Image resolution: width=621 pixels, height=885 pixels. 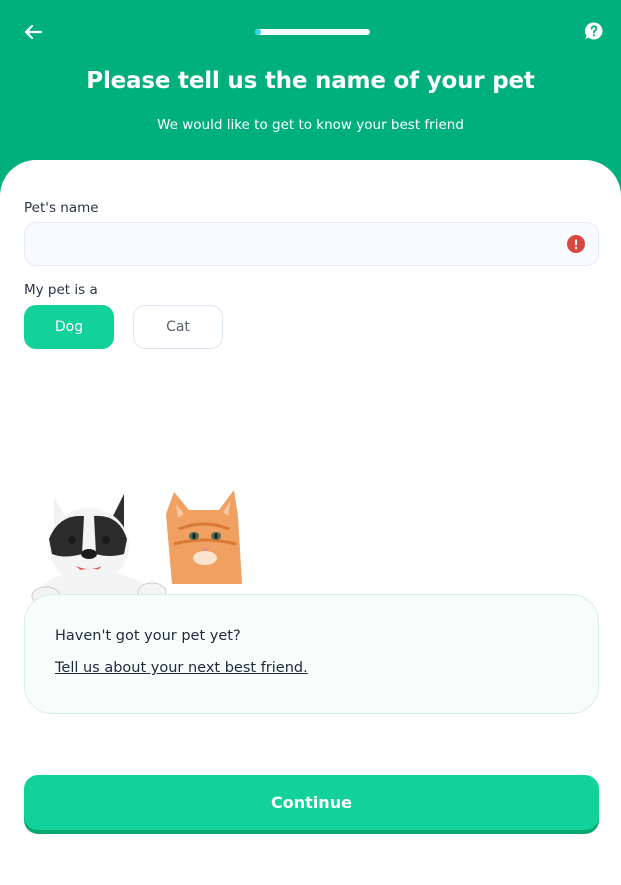 What do you see at coordinates (311, 654) in the screenshot?
I see `promo-card` at bounding box center [311, 654].